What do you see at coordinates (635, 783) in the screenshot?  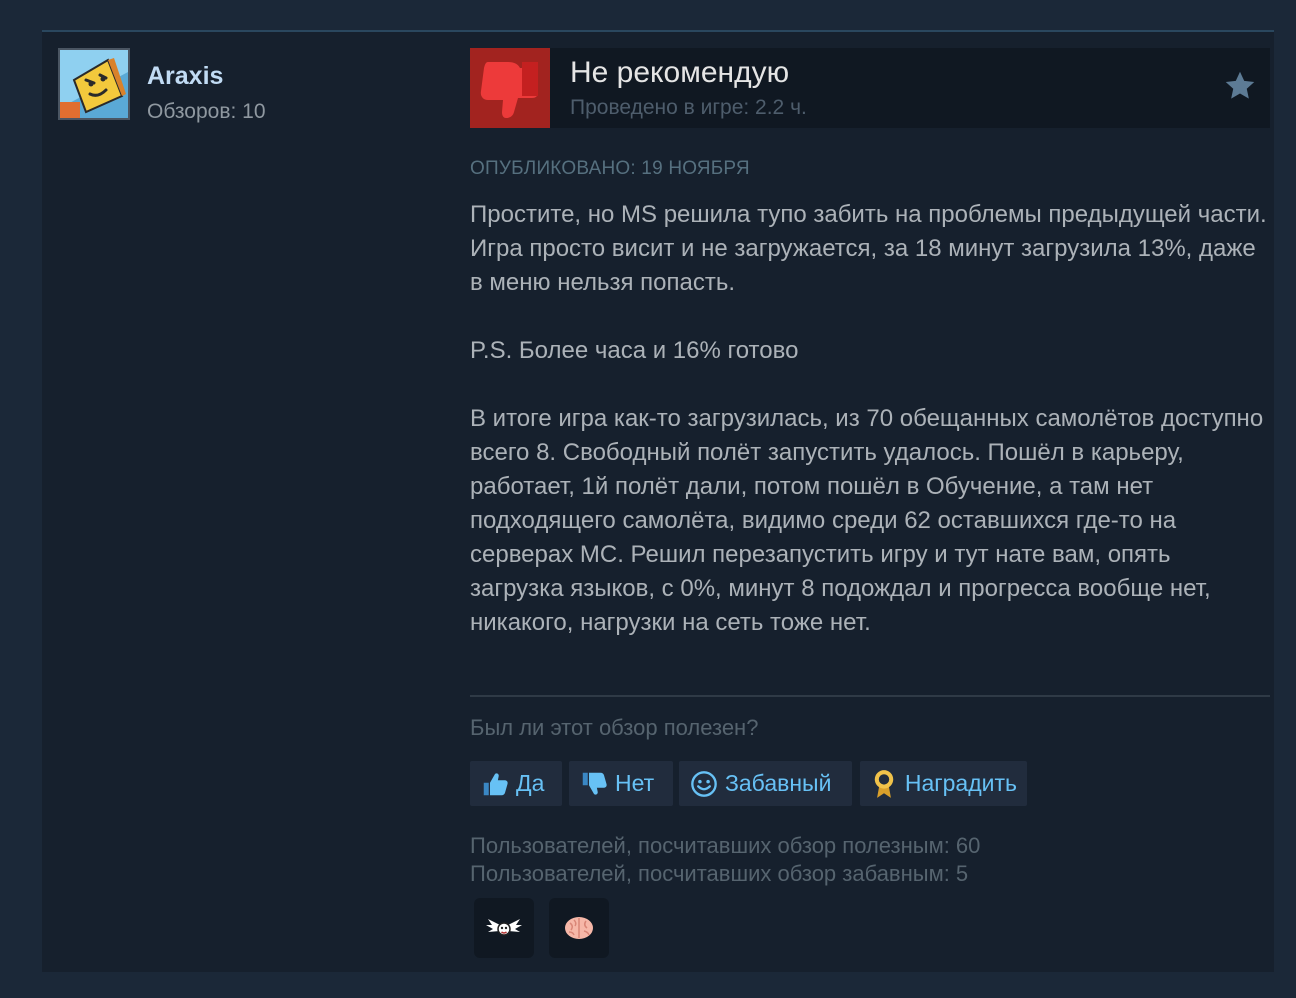 I see `vote-no-label: Нет` at bounding box center [635, 783].